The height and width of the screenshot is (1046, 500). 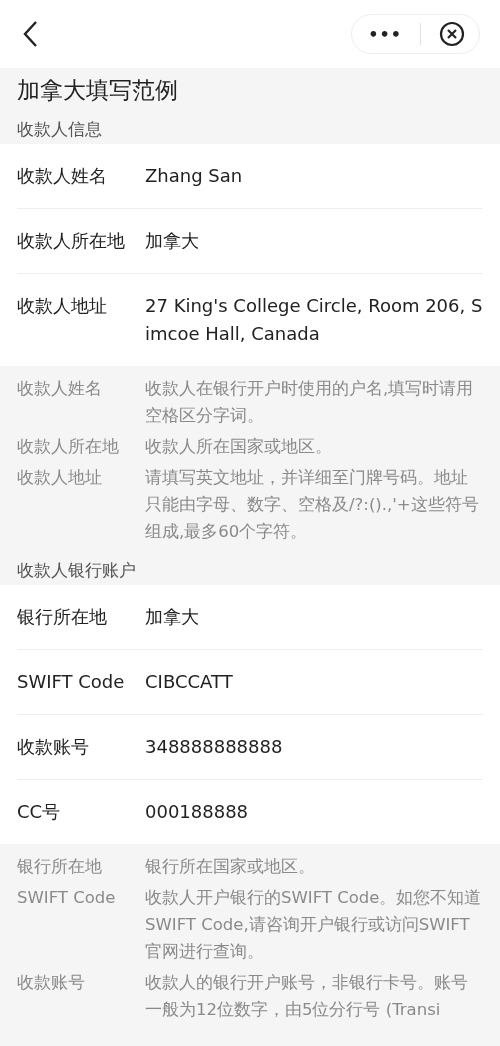 What do you see at coordinates (214, 747) in the screenshot?
I see `field-value: 348888888888` at bounding box center [214, 747].